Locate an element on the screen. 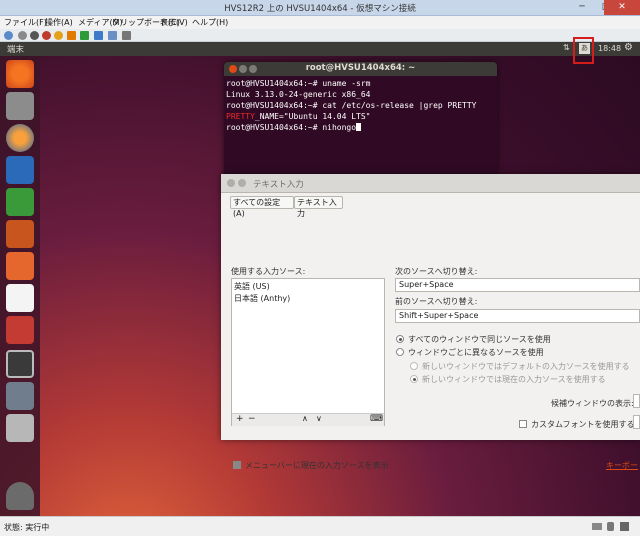 The height and width of the screenshot is (536, 640). radio-same-source is located at coordinates (400, 339).